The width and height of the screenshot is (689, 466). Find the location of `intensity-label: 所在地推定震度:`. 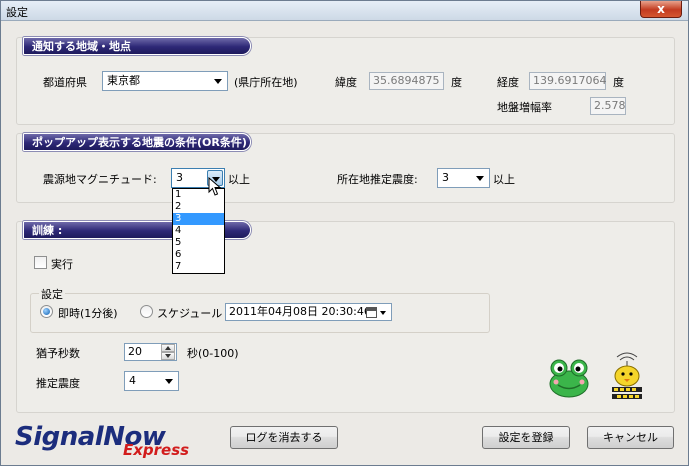

intensity-label: 所在地推定震度: is located at coordinates (377, 179).